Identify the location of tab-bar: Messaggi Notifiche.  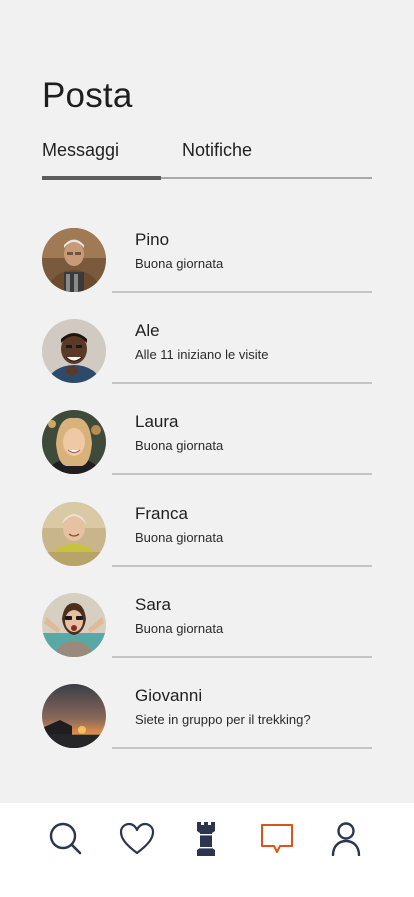
(207, 161).